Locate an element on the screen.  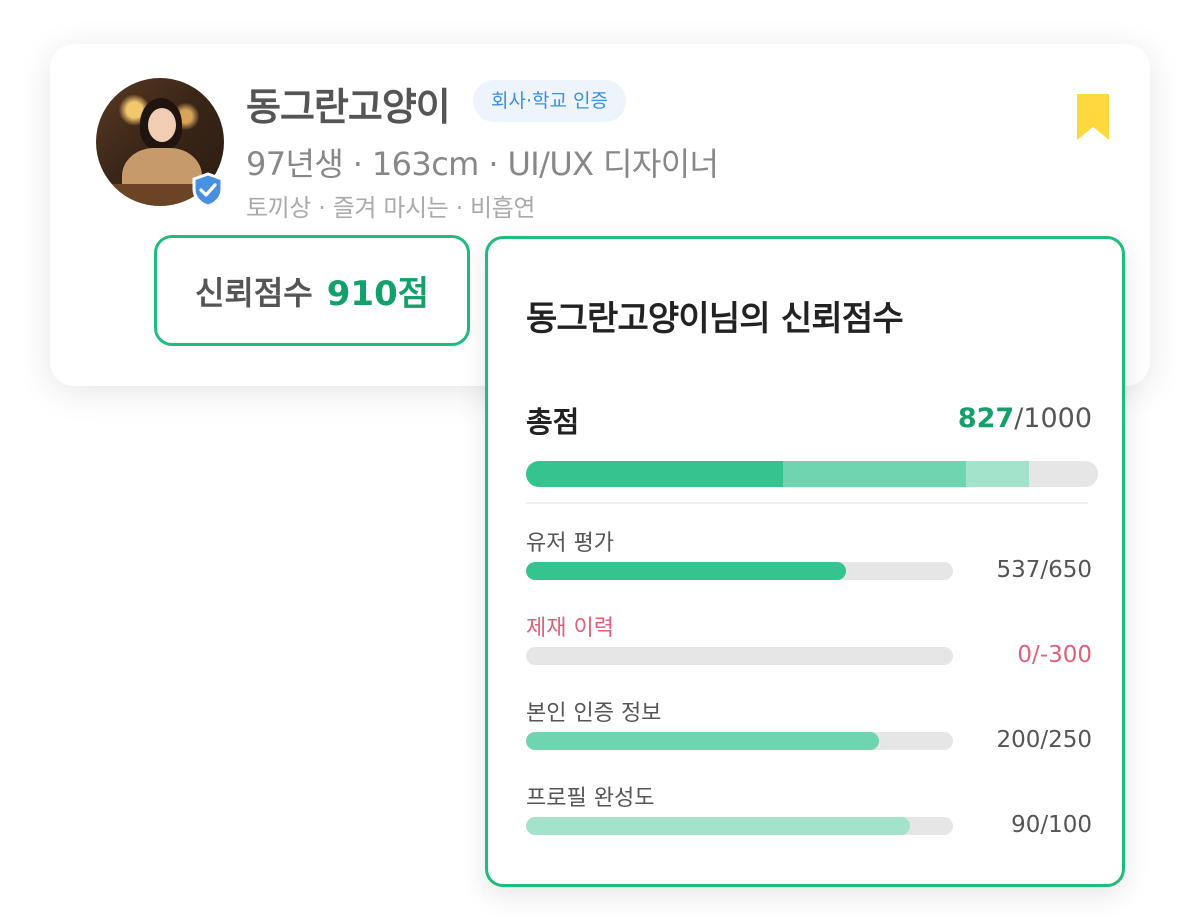
bookmark-icon is located at coordinates (1093, 117).